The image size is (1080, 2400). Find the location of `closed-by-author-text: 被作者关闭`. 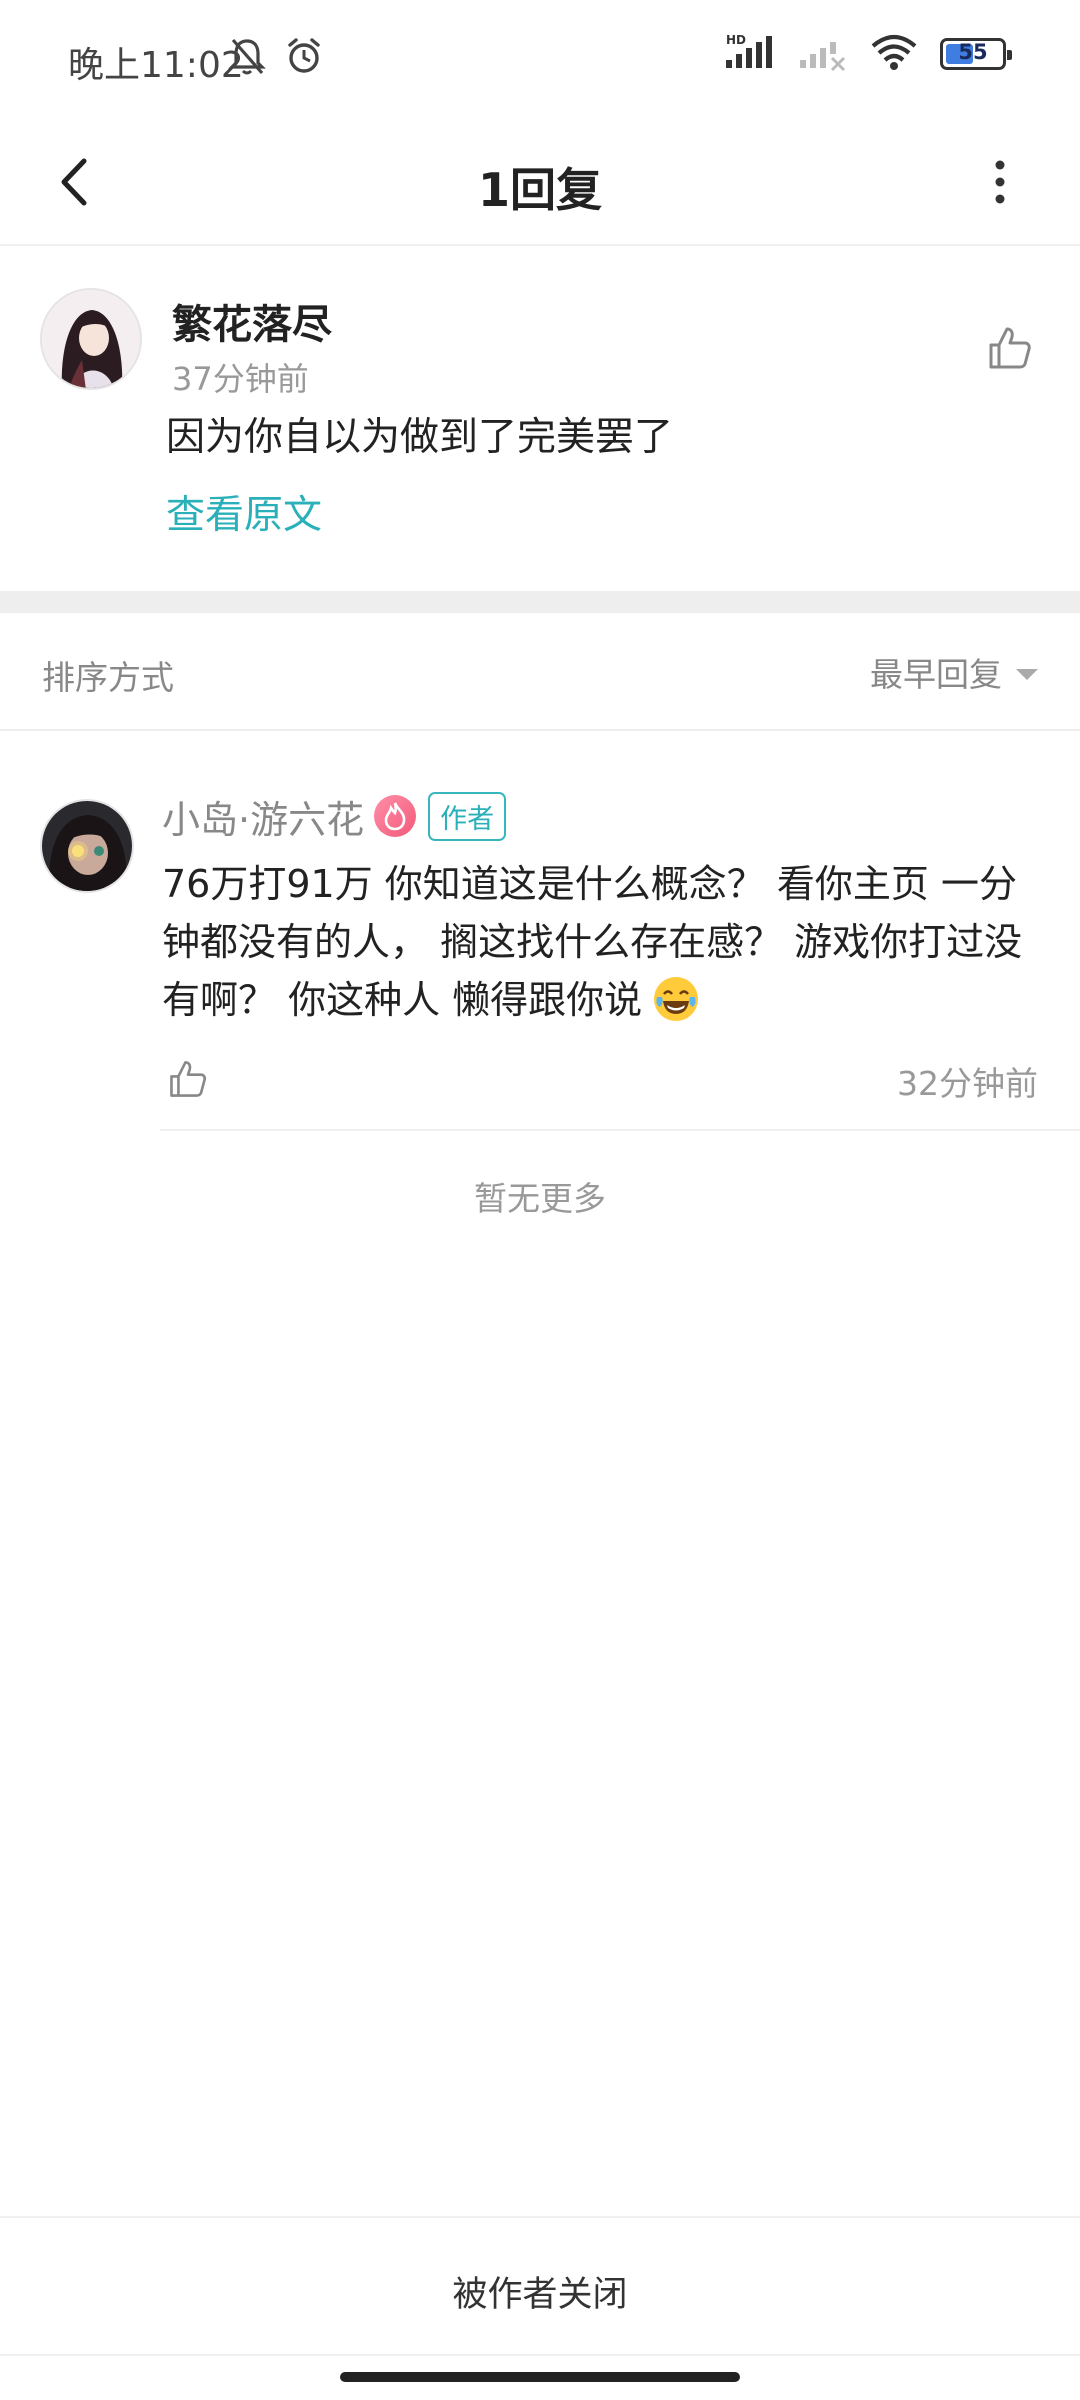

closed-by-author-text: 被作者关闭 is located at coordinates (540, 2295).